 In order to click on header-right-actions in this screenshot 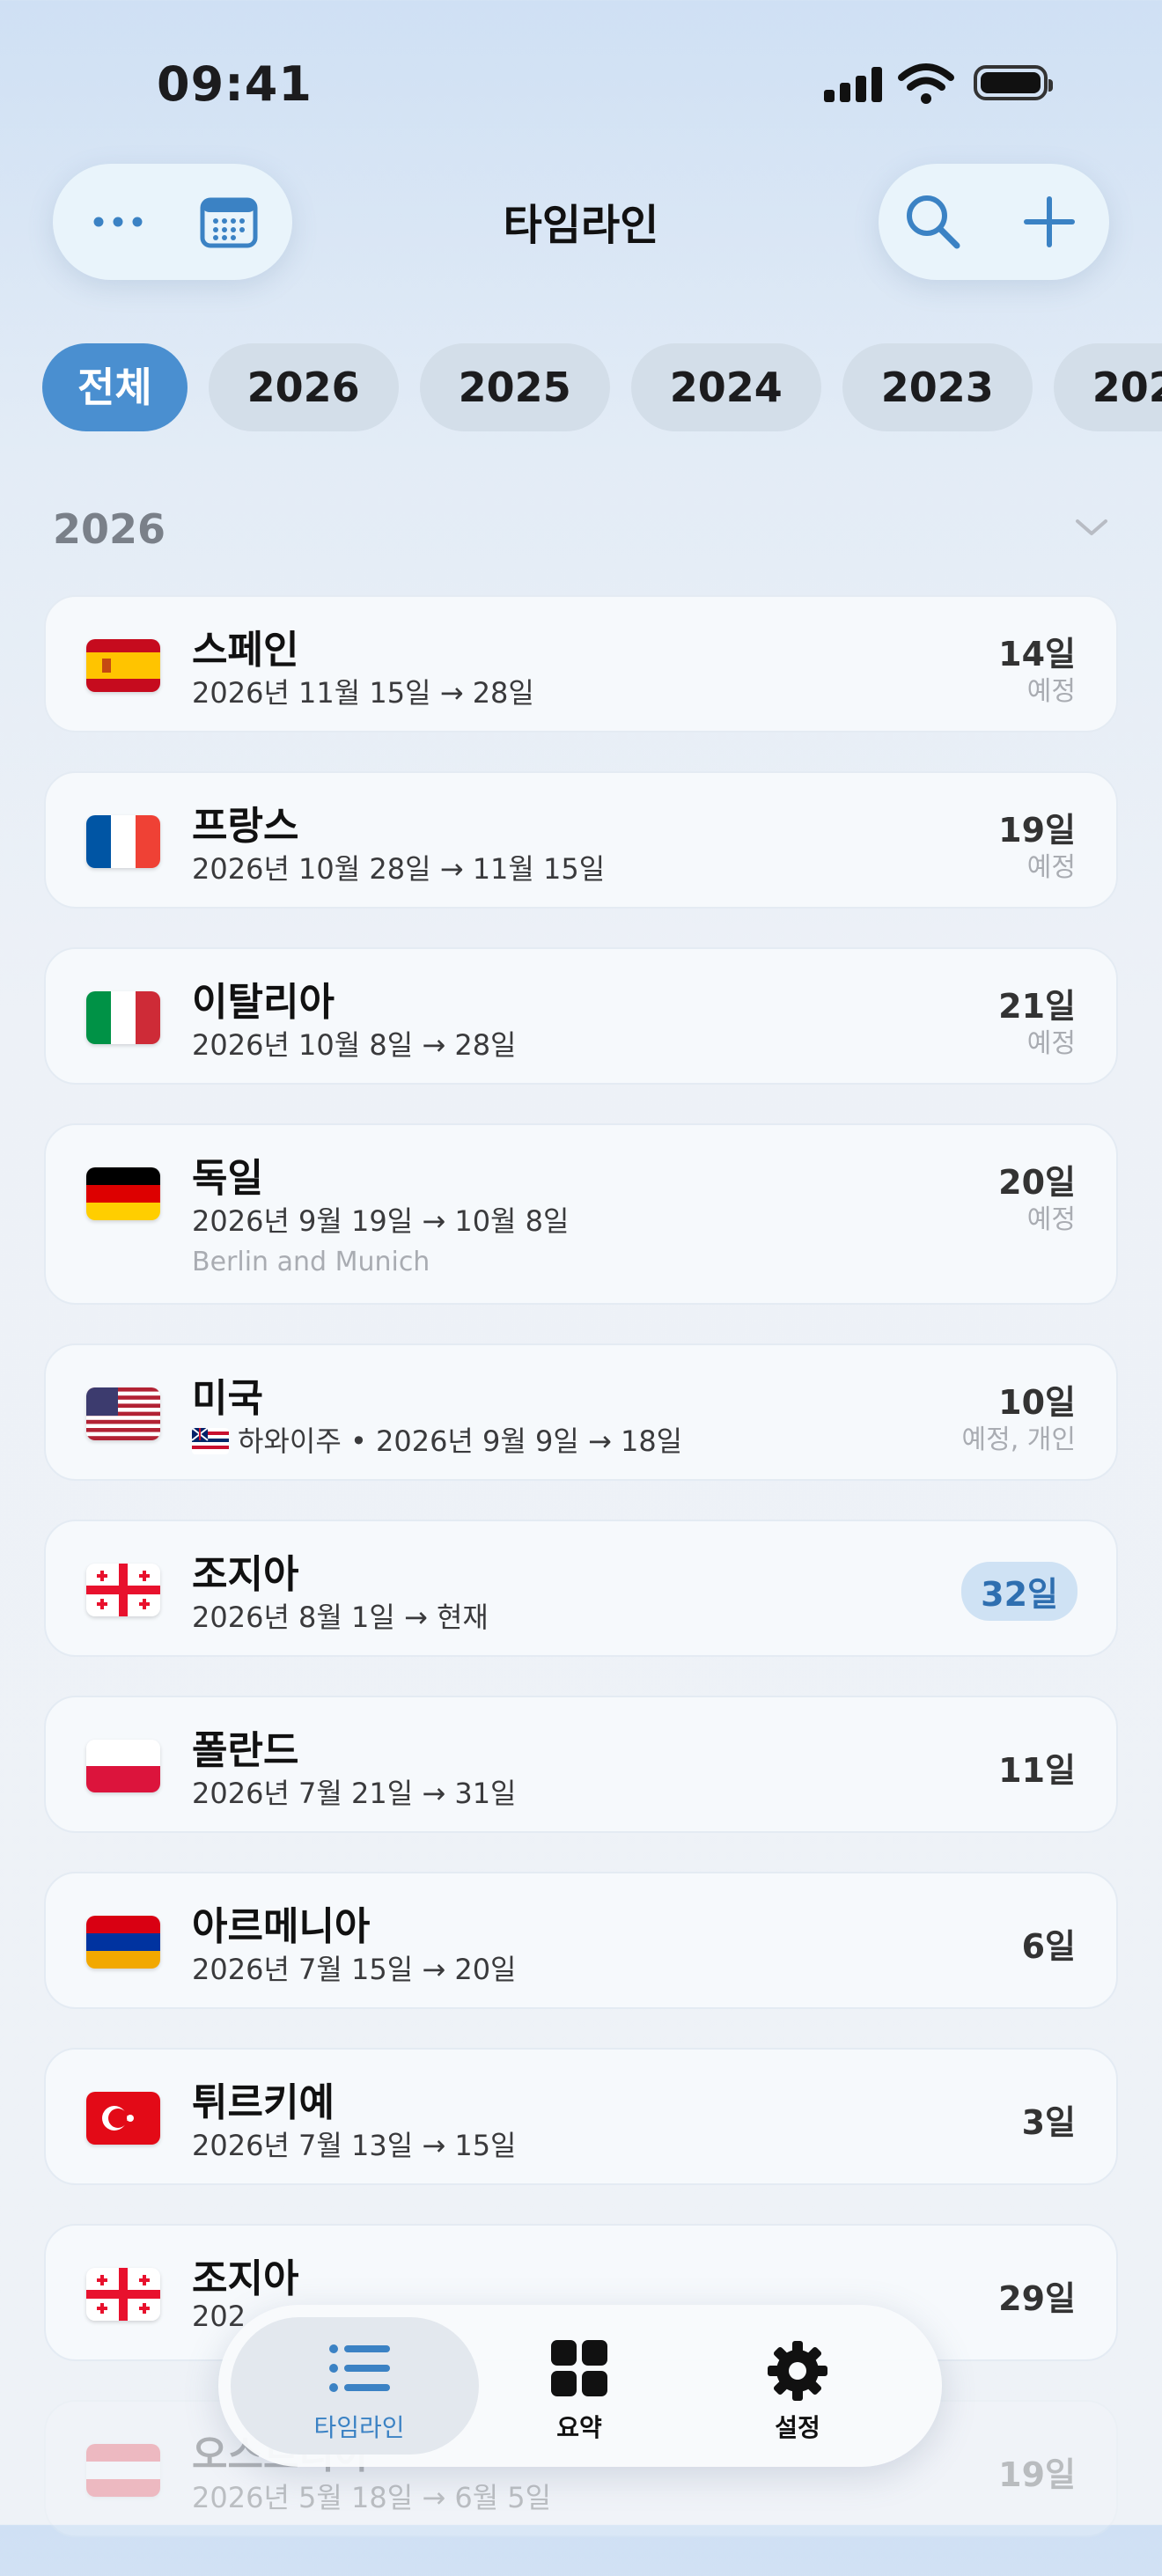, I will do `click(994, 222)`.